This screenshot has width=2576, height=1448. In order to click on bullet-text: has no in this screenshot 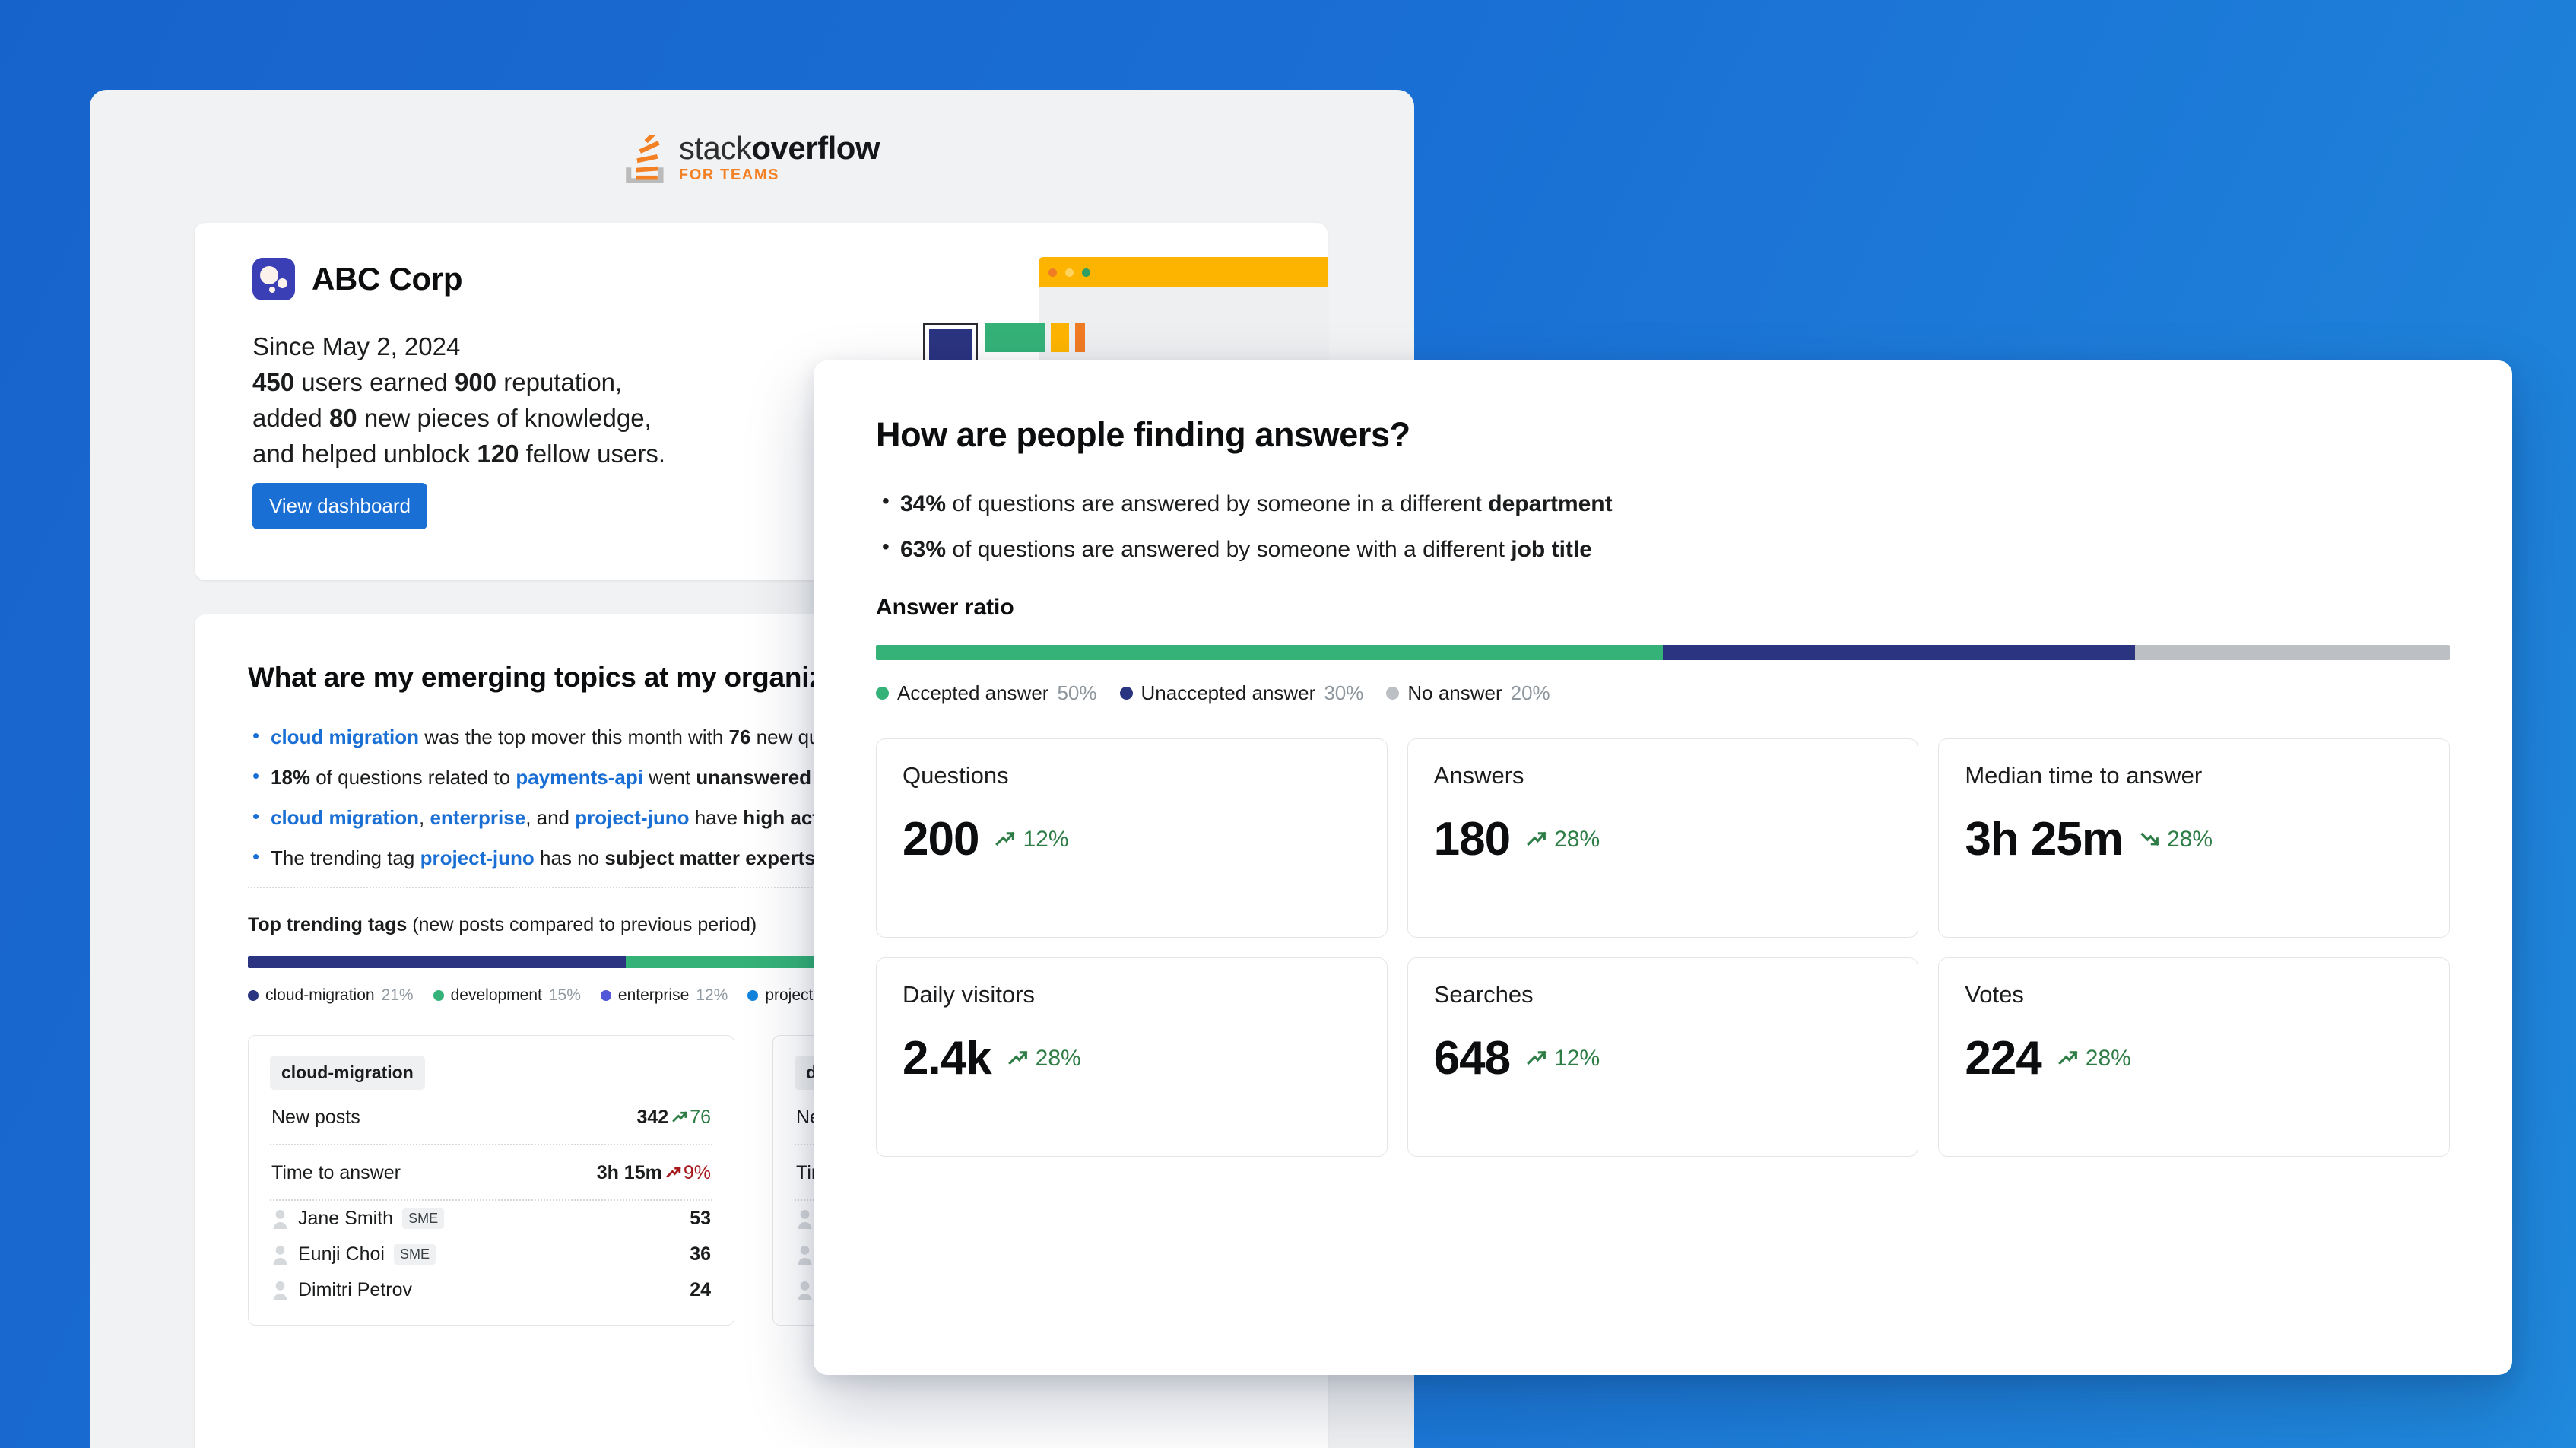, I will do `click(569, 857)`.